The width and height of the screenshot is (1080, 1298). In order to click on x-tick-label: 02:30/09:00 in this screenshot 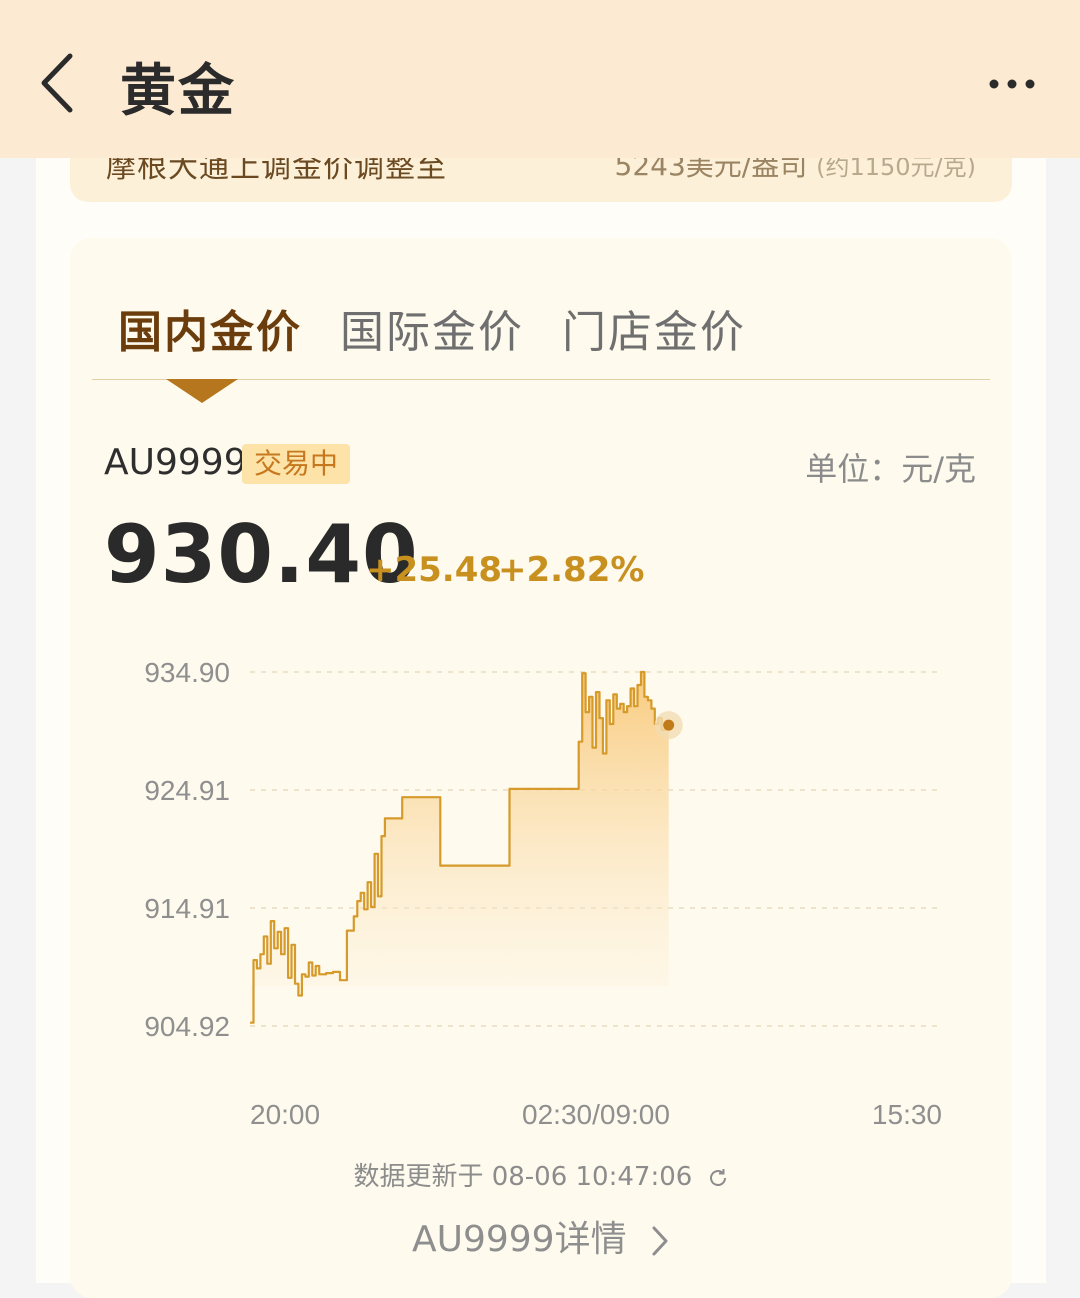, I will do `click(596, 1114)`.